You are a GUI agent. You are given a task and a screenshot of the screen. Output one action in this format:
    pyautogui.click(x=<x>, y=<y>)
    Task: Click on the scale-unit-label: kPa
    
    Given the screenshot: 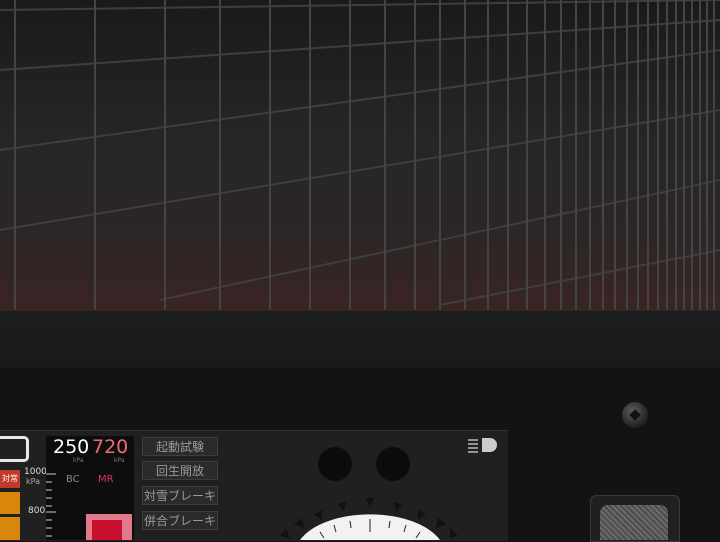 What is the action you would take?
    pyautogui.click(x=33, y=481)
    